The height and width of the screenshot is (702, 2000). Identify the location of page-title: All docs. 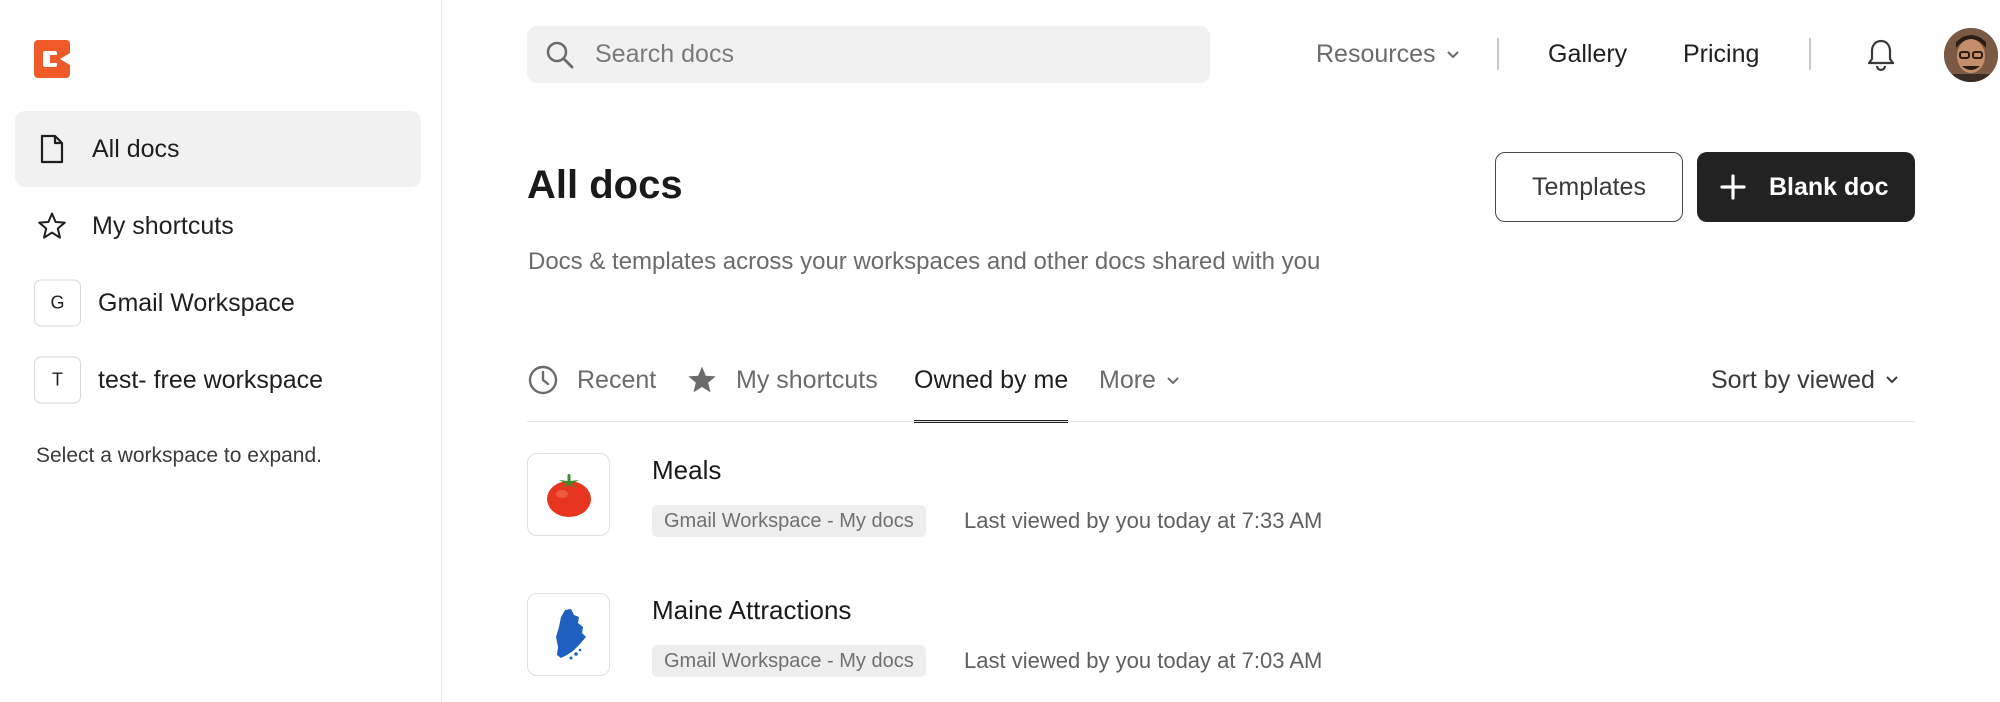
(605, 185).